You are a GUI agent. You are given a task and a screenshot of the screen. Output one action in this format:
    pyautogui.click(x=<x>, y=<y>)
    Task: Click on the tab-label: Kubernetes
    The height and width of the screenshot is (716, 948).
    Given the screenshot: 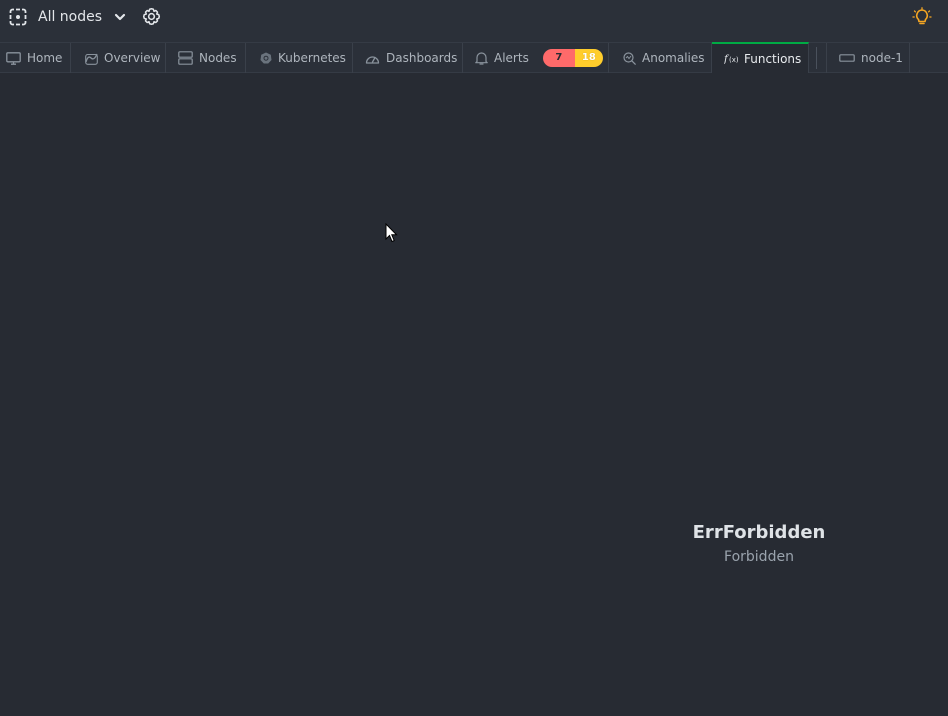 What is the action you would take?
    pyautogui.click(x=312, y=58)
    